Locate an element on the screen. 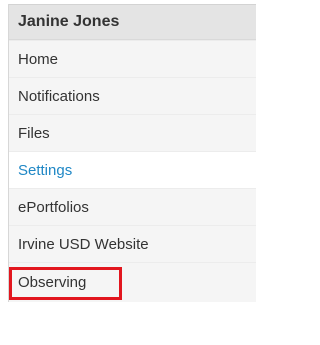 The height and width of the screenshot is (345, 320). user-name-header: Janine Jones is located at coordinates (132, 22).